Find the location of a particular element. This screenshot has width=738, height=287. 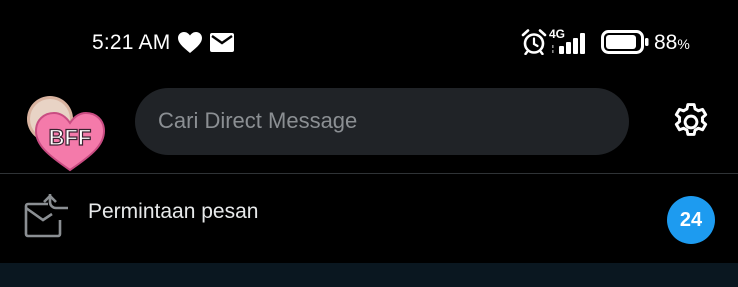

avatar: BFF is located at coordinates (68, 133).